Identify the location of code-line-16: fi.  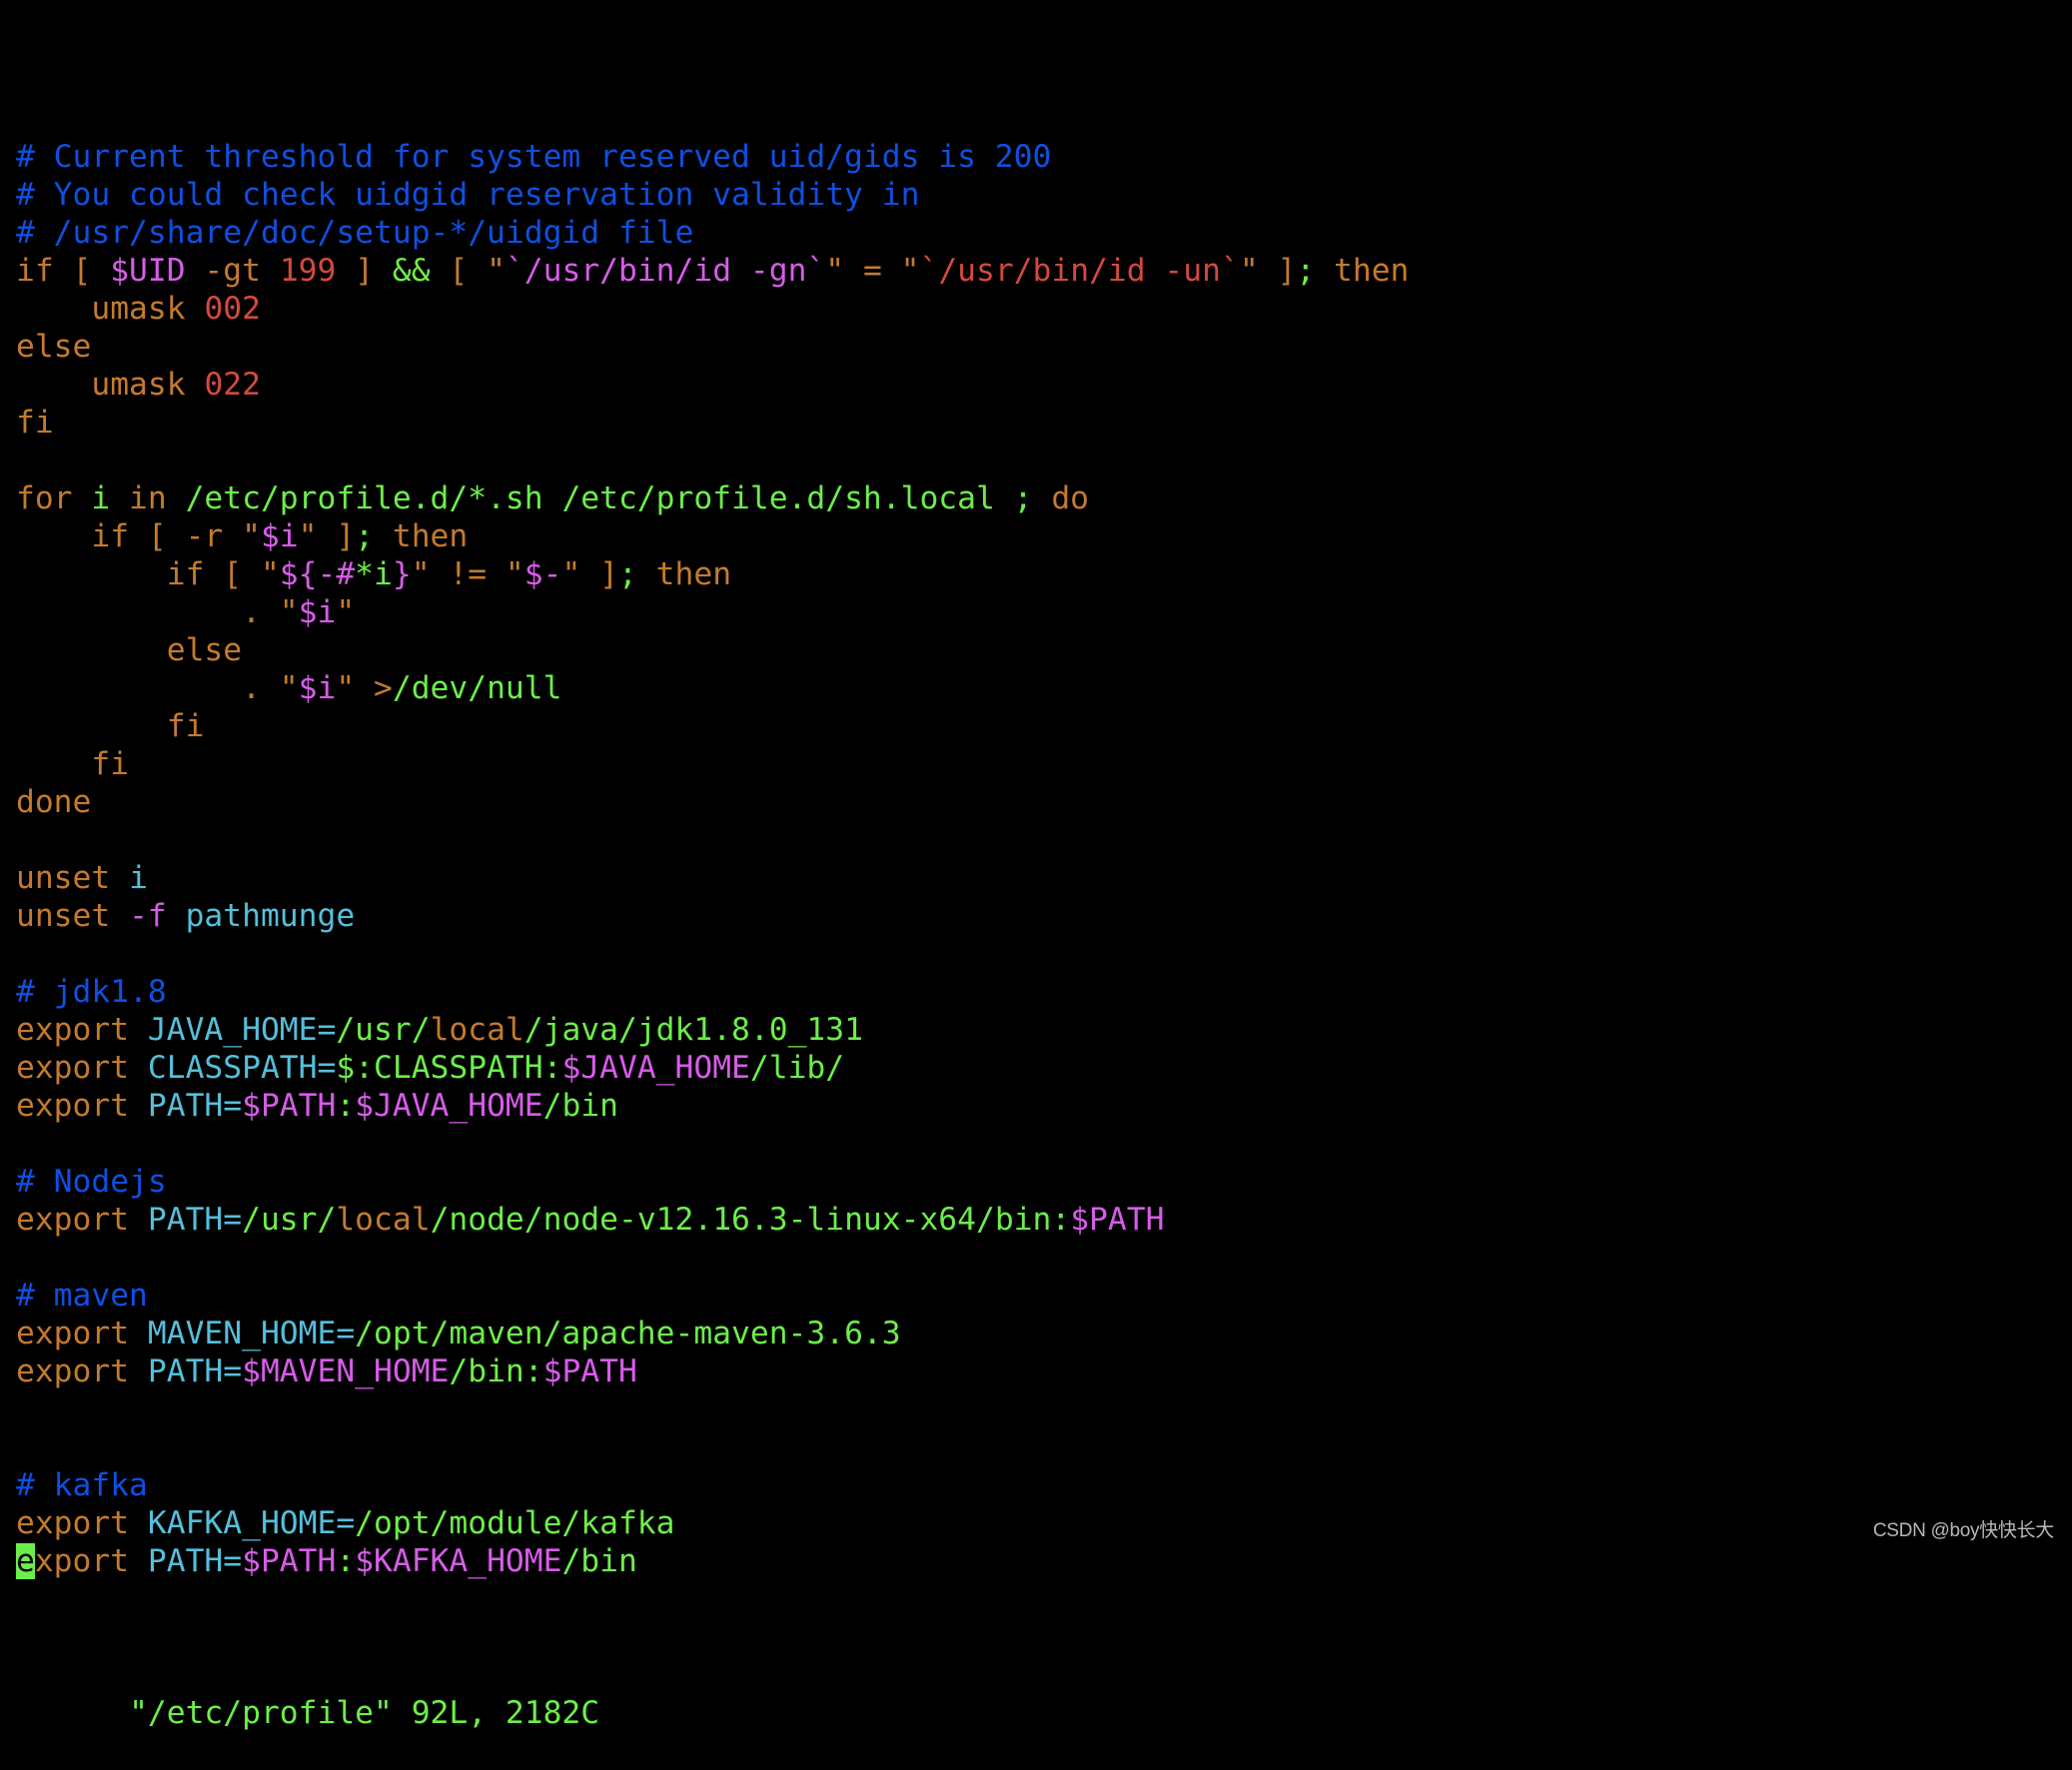
(712, 726).